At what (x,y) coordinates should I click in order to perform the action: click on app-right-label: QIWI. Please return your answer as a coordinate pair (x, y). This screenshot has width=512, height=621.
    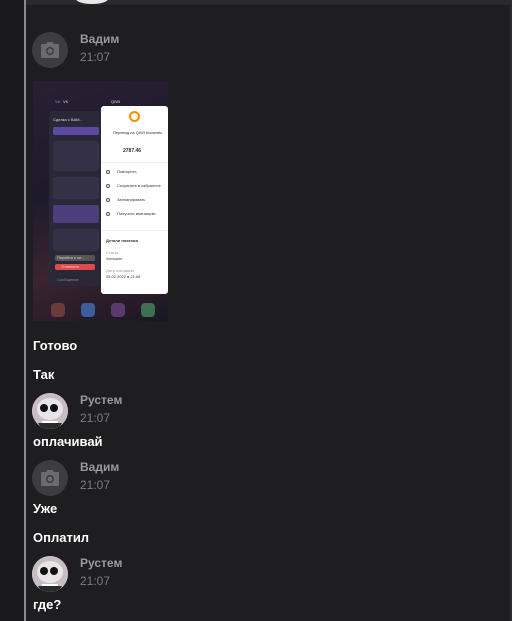
    Looking at the image, I should click on (116, 101).